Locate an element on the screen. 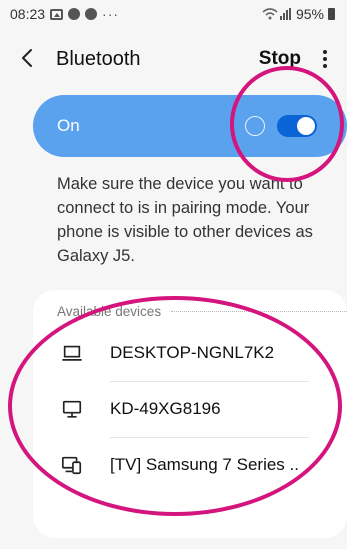 The width and height of the screenshot is (347, 549). device-name: DESKTOP-NGNL7K2 is located at coordinates (192, 352).